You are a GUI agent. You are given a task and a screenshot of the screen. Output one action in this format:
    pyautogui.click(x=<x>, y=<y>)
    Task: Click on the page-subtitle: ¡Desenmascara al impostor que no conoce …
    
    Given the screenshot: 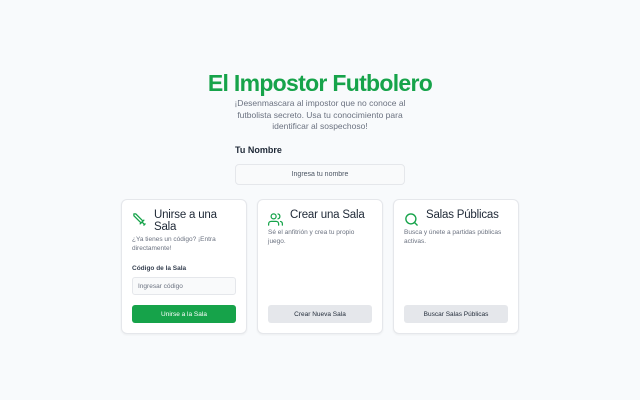 What is the action you would take?
    pyautogui.click(x=320, y=114)
    